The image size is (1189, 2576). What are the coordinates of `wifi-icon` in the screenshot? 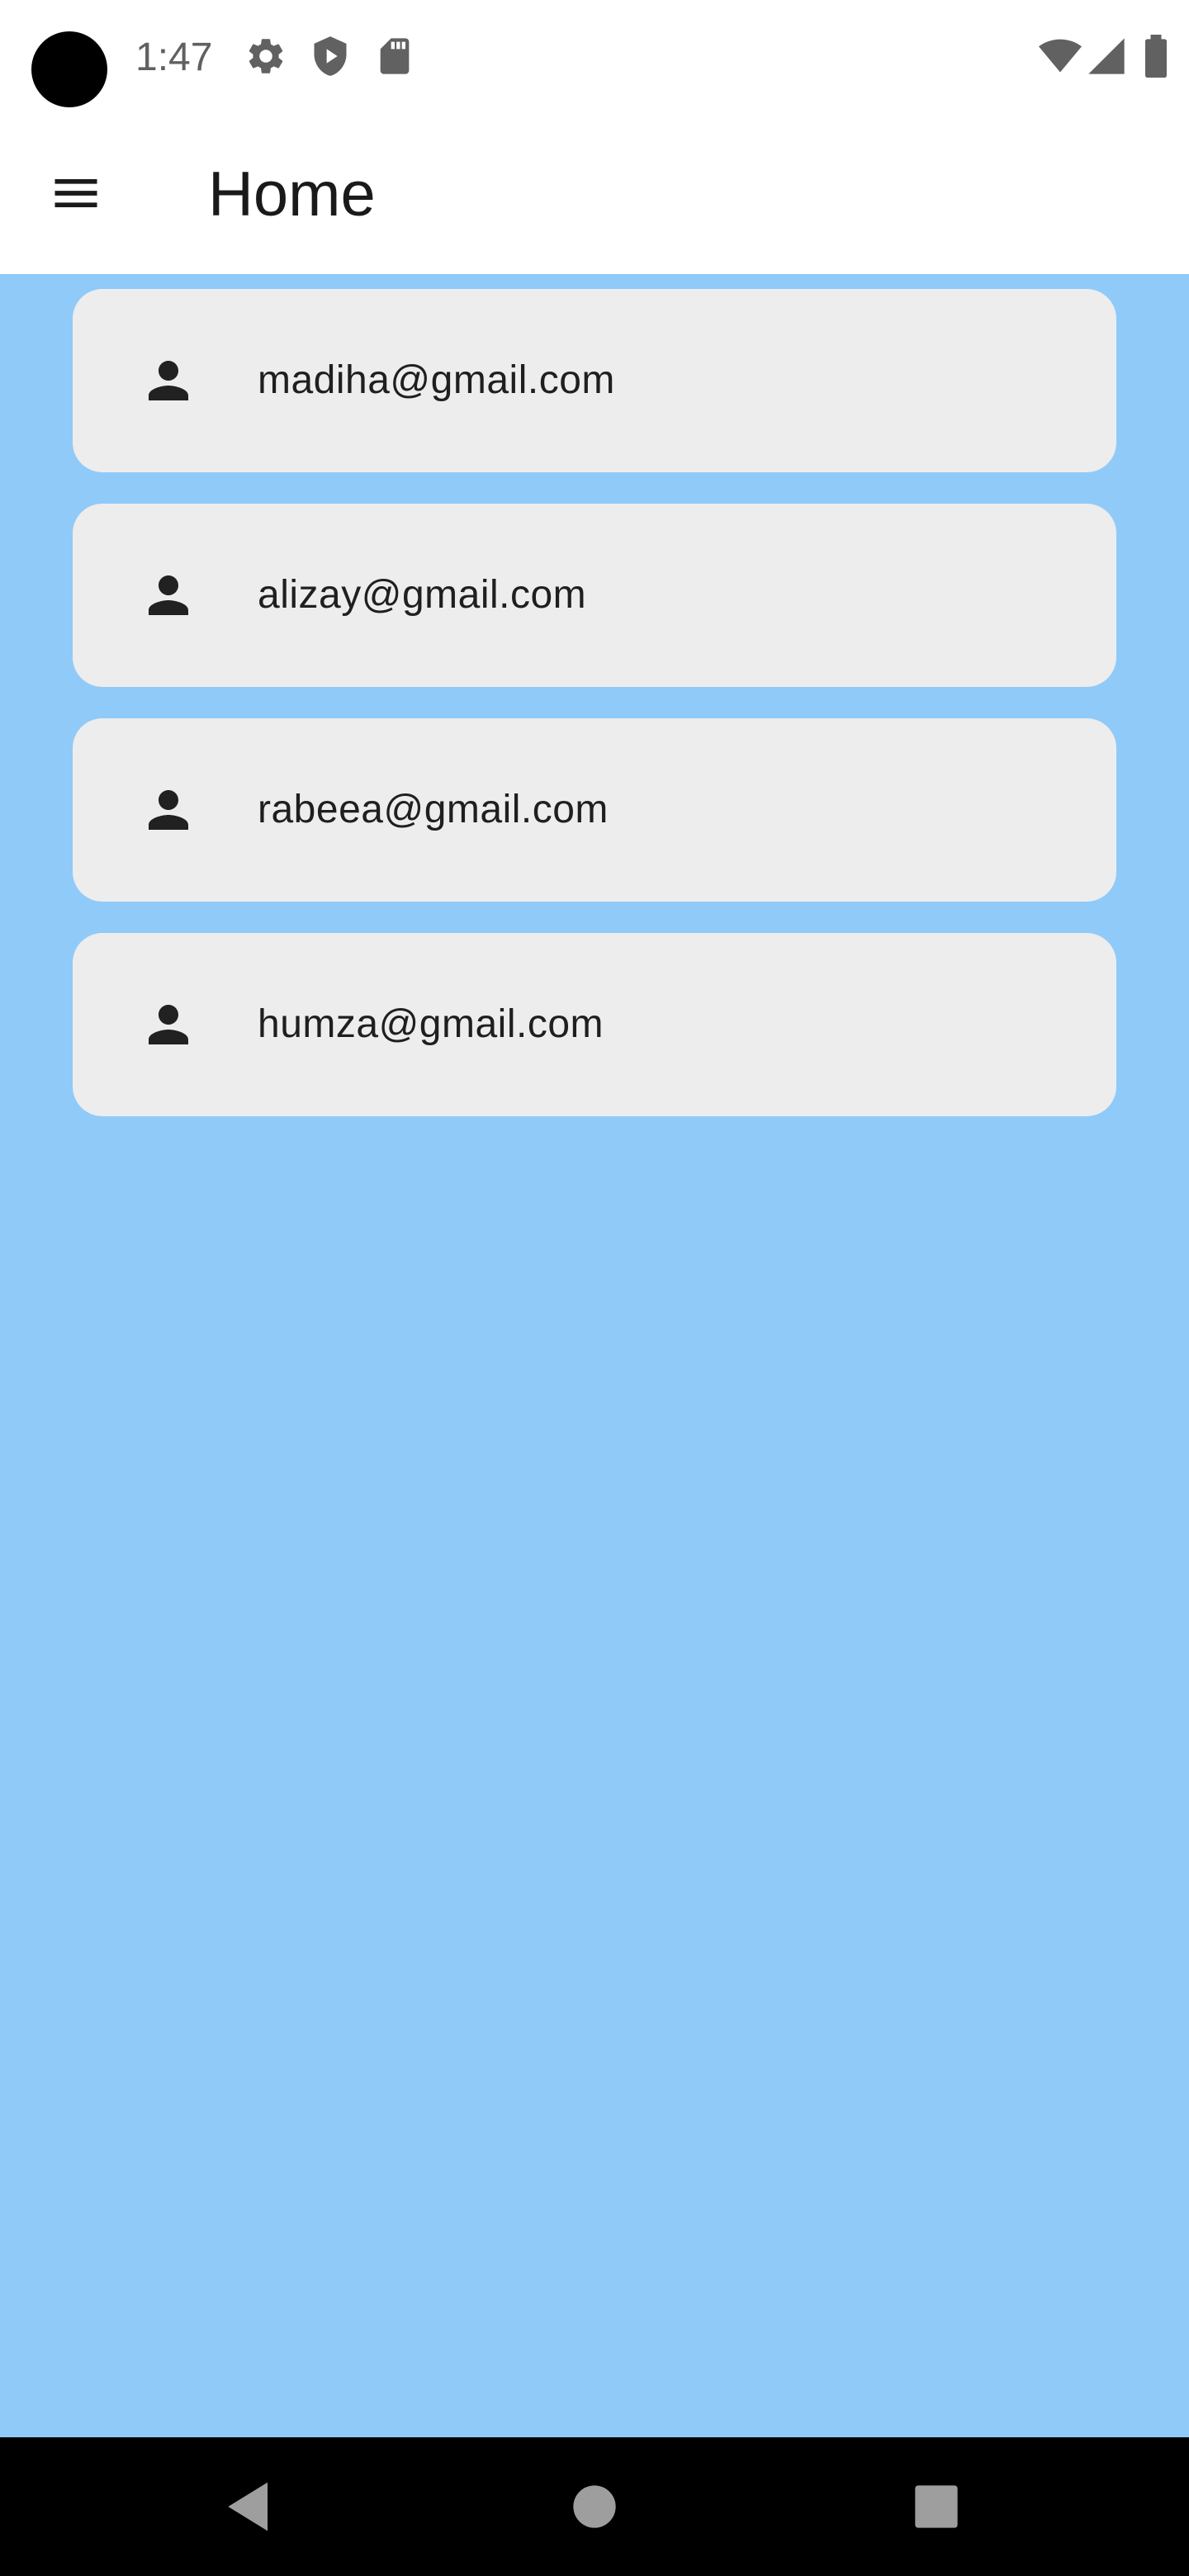 It's located at (1060, 56).